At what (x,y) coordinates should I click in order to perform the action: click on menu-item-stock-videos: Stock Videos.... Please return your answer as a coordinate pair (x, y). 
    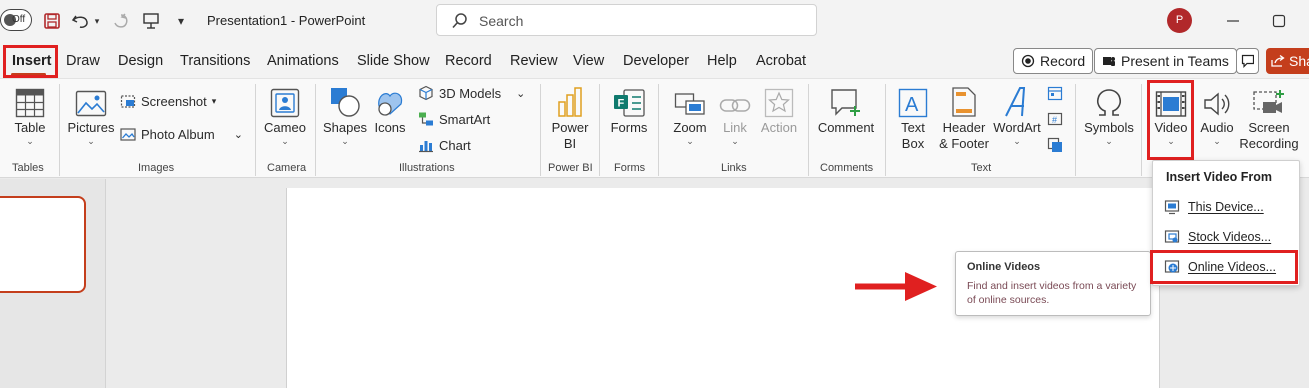
    Looking at the image, I should click on (1229, 237).